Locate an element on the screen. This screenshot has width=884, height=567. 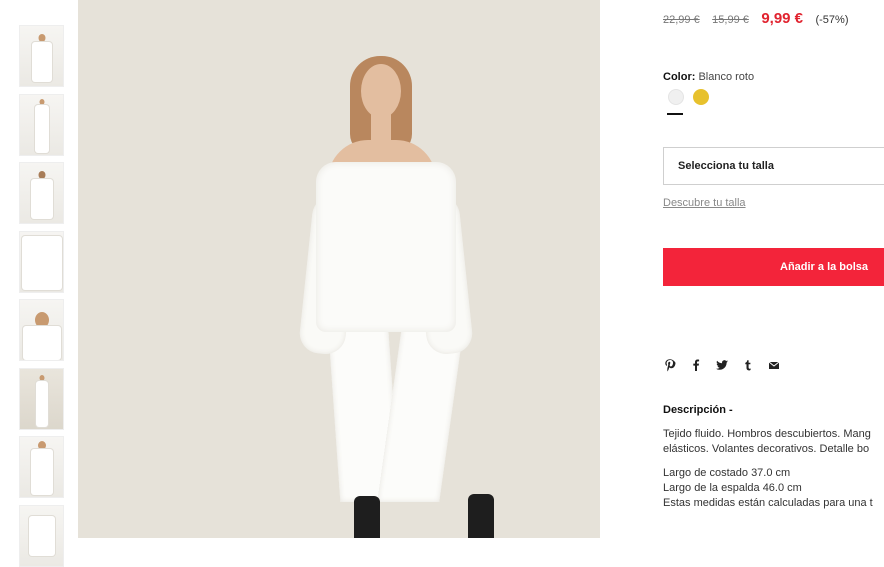
facebook-icon is located at coordinates (696, 365).